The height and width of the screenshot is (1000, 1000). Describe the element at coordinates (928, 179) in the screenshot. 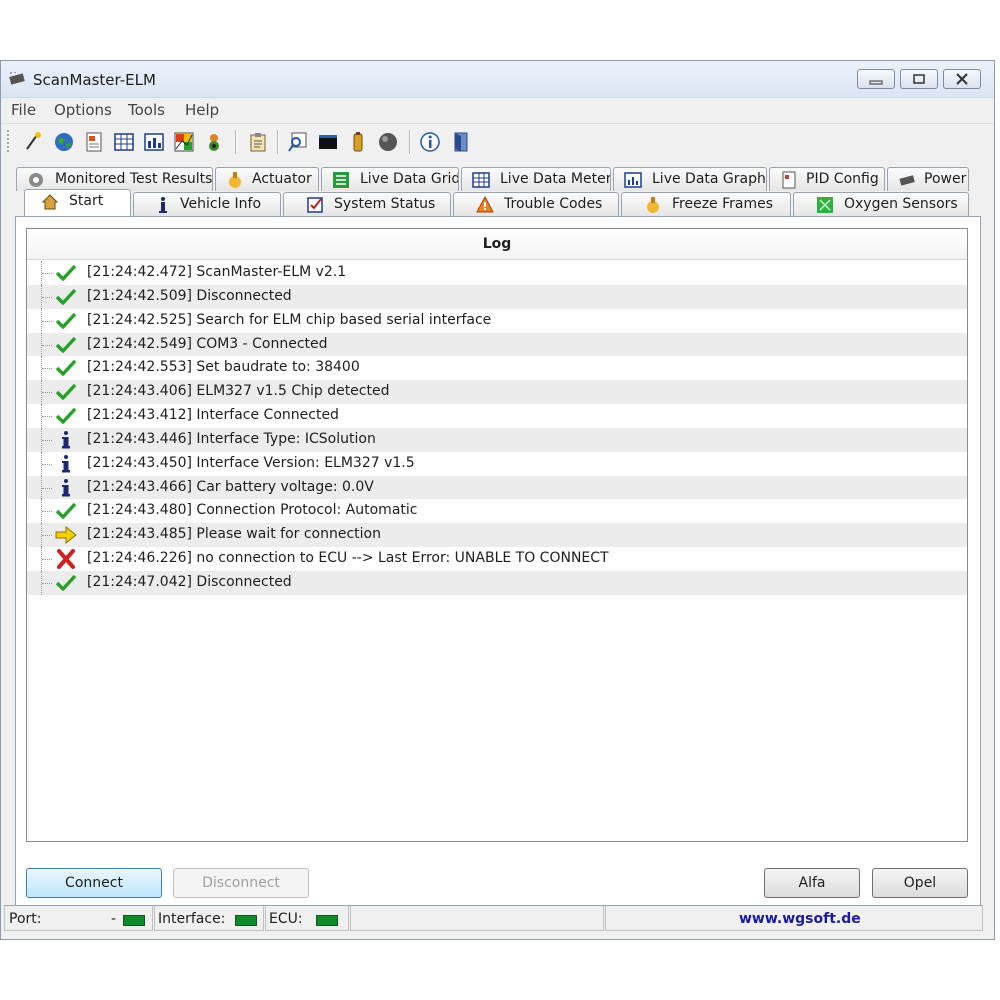

I see `tab-power: Power` at that location.